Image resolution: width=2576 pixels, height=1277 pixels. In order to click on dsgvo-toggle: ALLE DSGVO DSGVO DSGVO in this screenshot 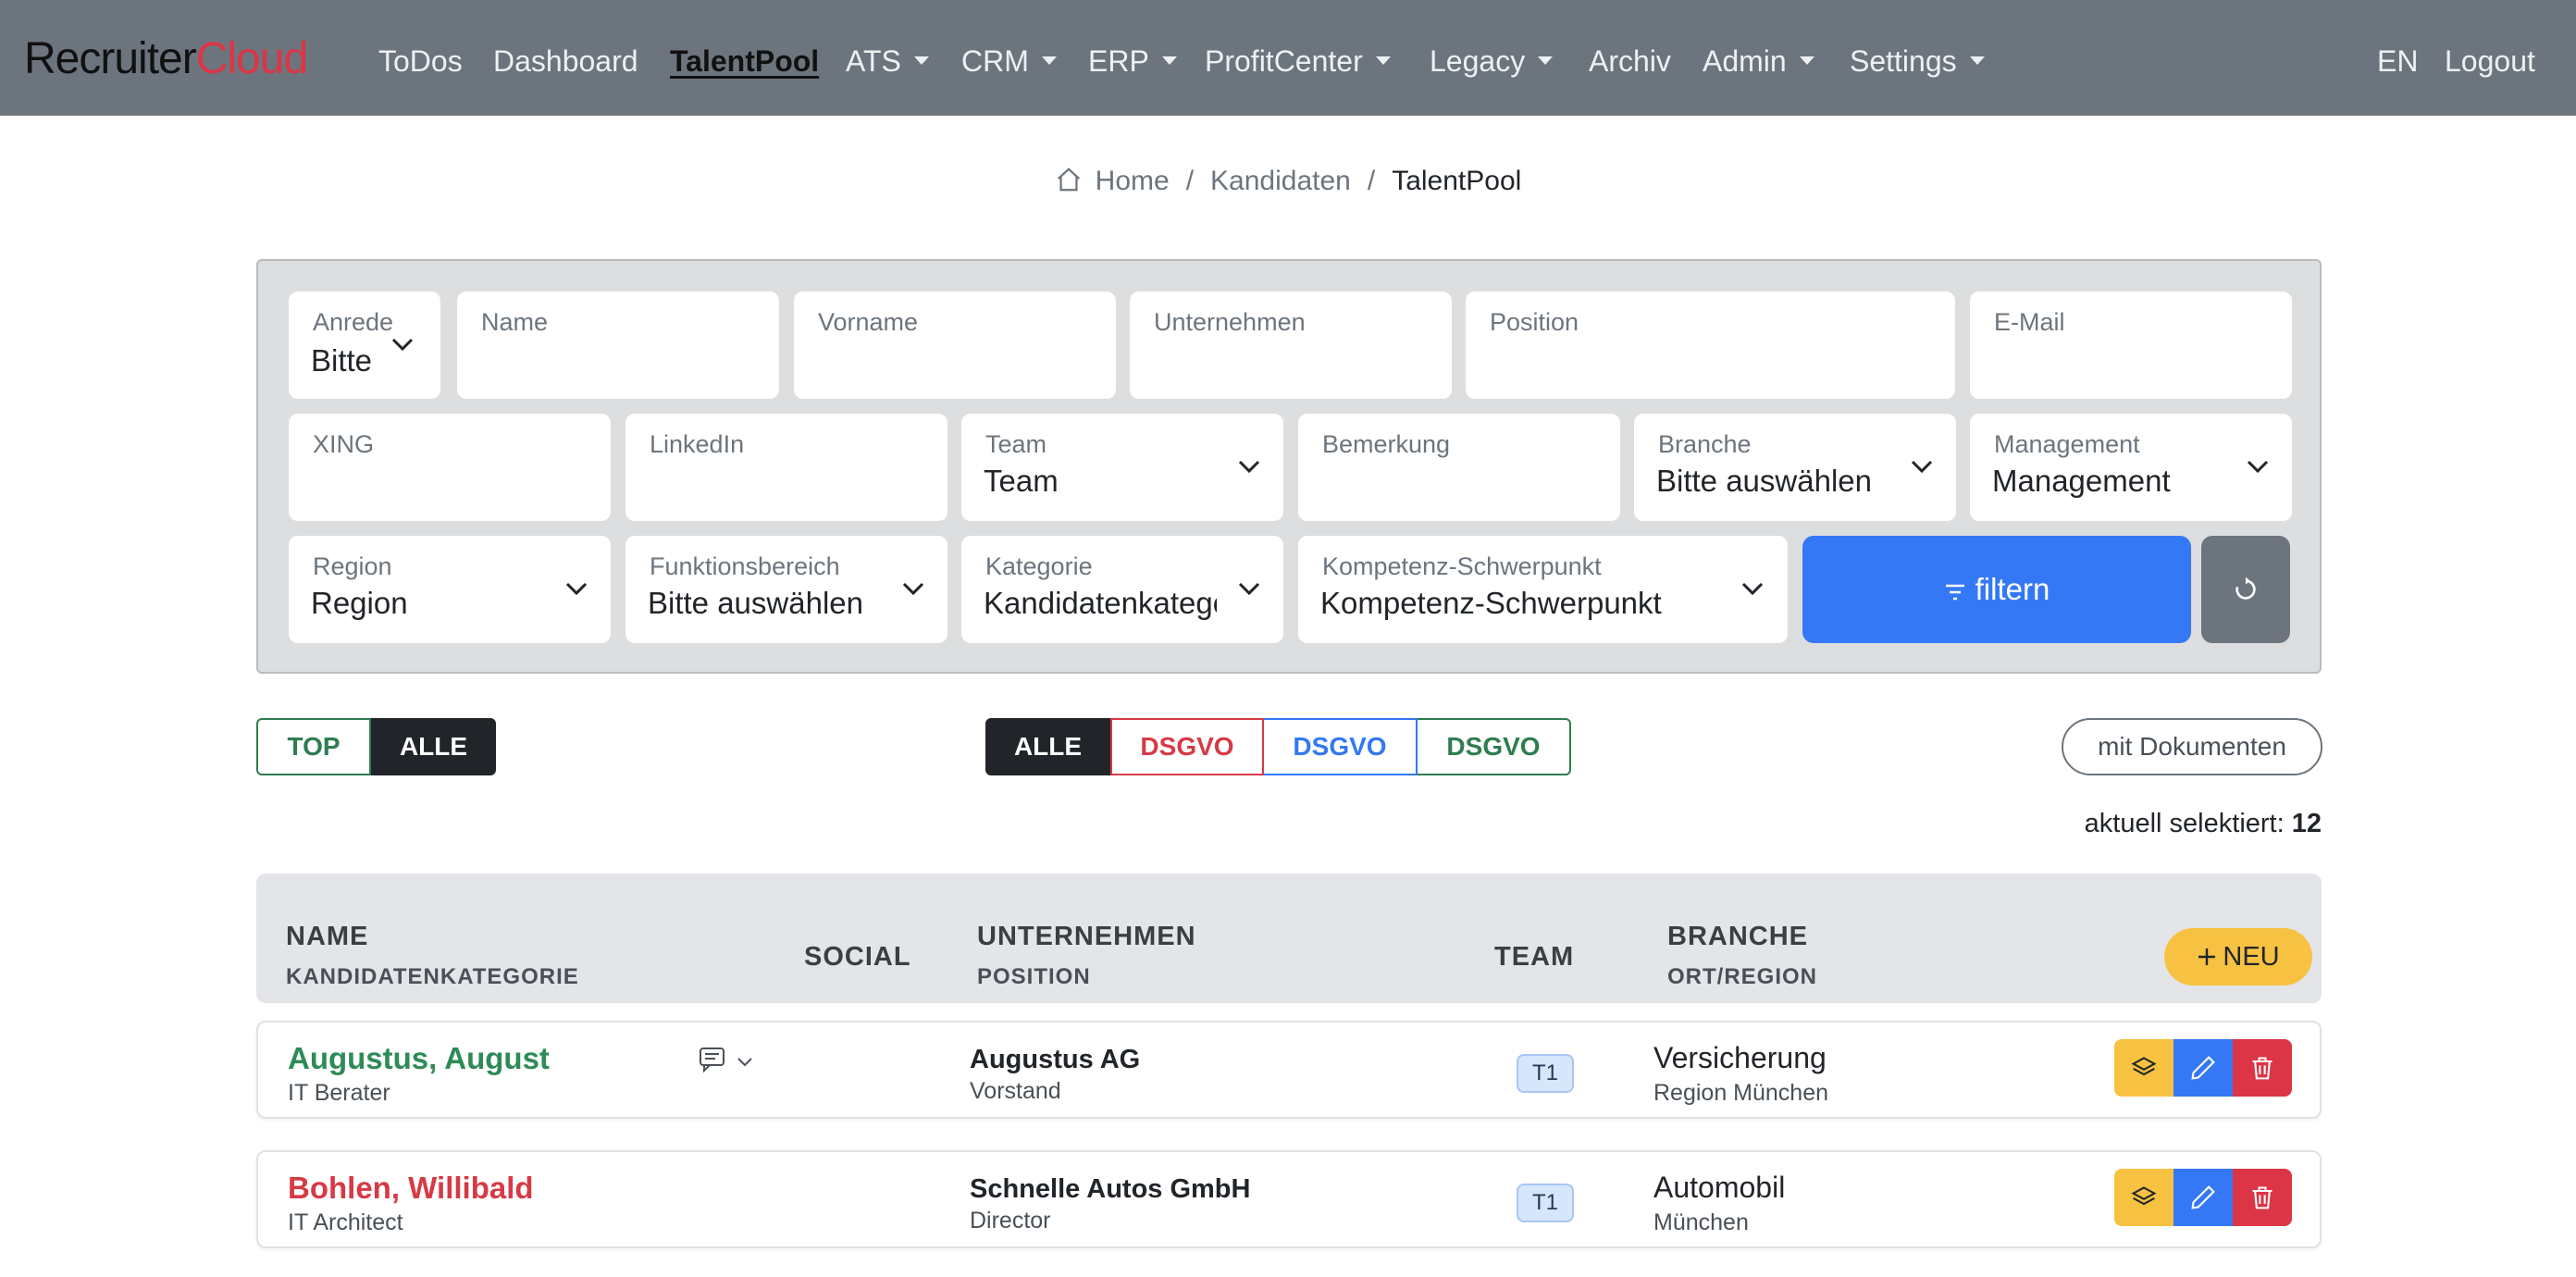, I will do `click(1278, 746)`.